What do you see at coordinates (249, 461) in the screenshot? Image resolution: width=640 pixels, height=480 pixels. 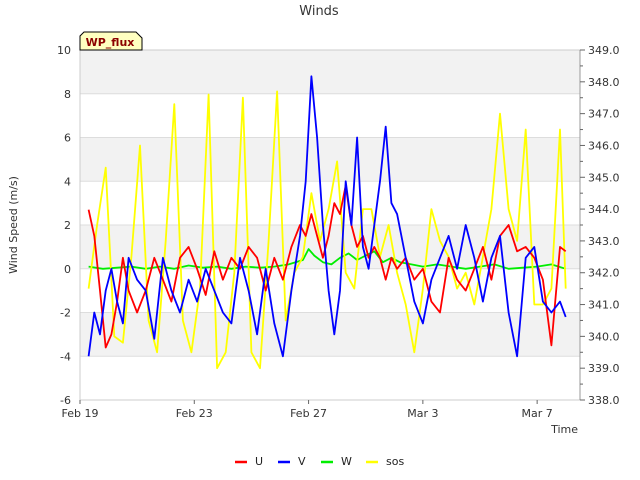 I see `legend-item-U: U` at bounding box center [249, 461].